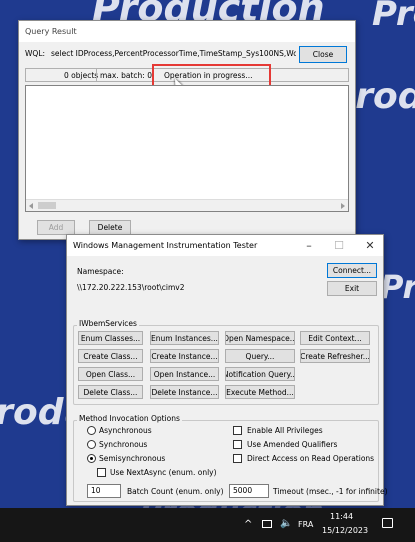  Describe the element at coordinates (309, 245) in the screenshot. I see `minimize-icon: –` at that location.